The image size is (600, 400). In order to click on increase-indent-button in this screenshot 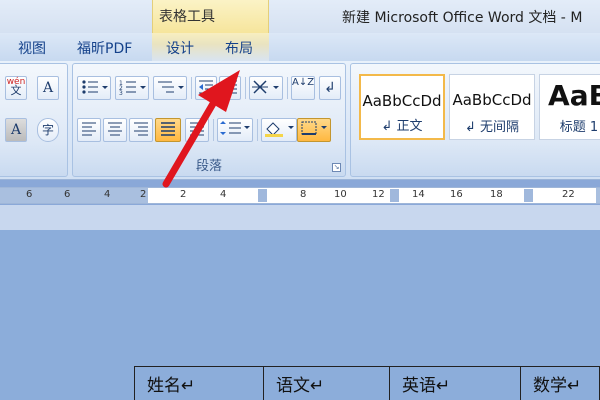, I will do `click(230, 88)`.